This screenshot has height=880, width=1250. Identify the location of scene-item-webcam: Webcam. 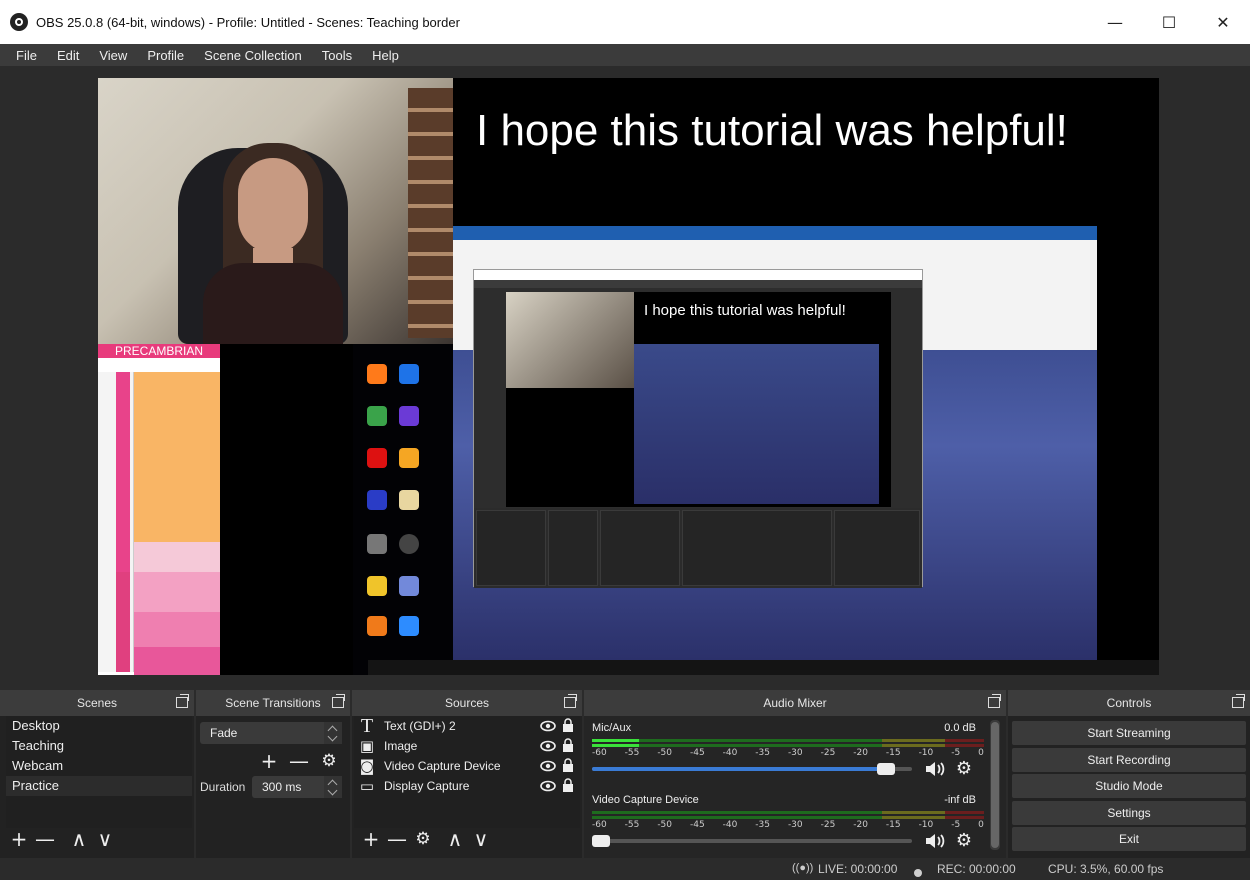
(99, 766).